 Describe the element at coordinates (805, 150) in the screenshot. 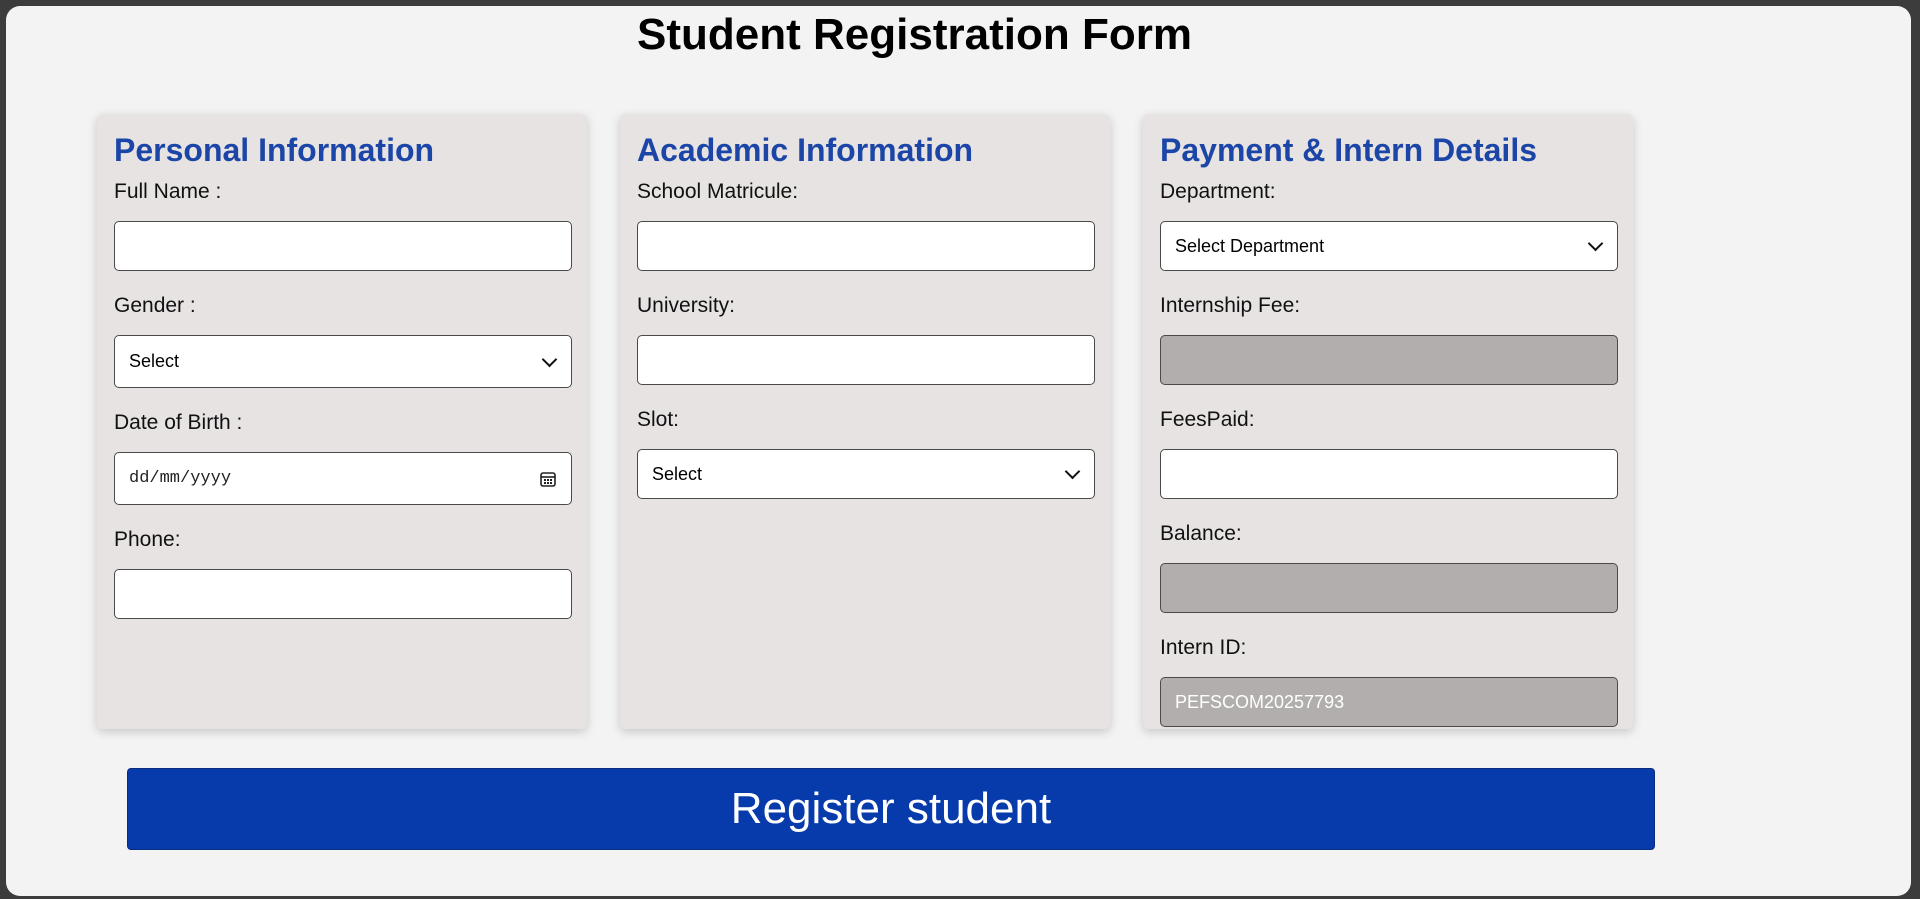

I see `academic-information-heading: Academic Information` at that location.